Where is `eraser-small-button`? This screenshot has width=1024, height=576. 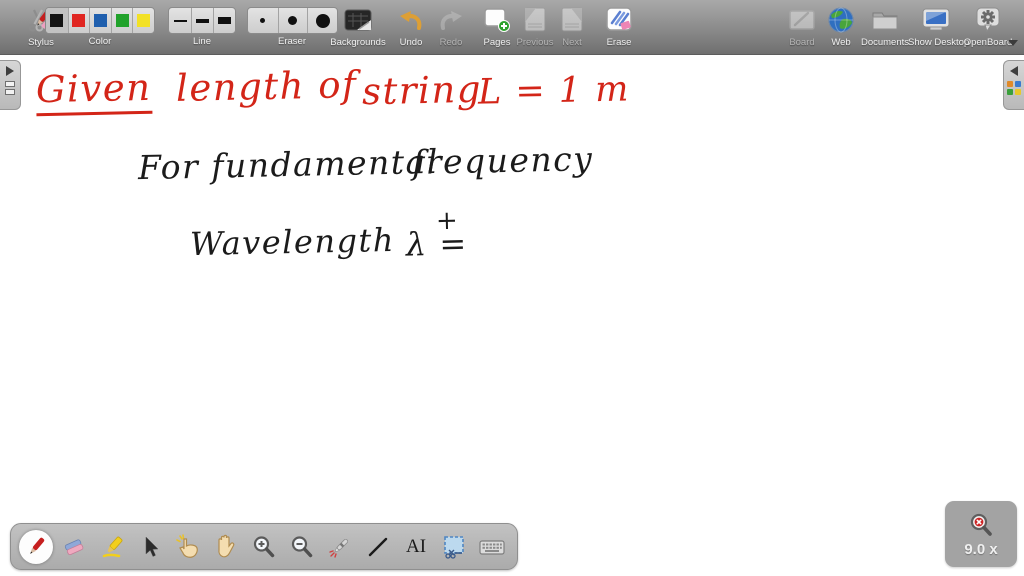
eraser-small-button is located at coordinates (263, 20).